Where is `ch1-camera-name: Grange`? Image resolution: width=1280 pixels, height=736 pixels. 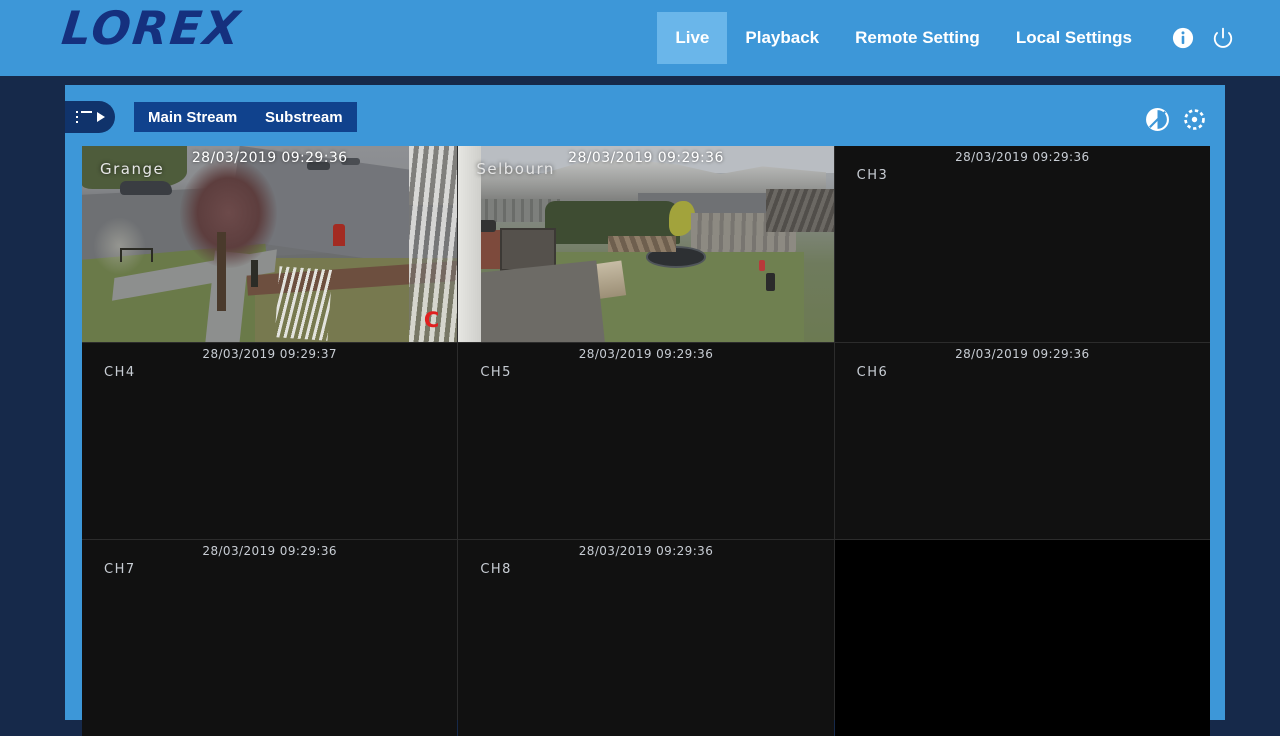
ch1-camera-name: Grange is located at coordinates (132, 169).